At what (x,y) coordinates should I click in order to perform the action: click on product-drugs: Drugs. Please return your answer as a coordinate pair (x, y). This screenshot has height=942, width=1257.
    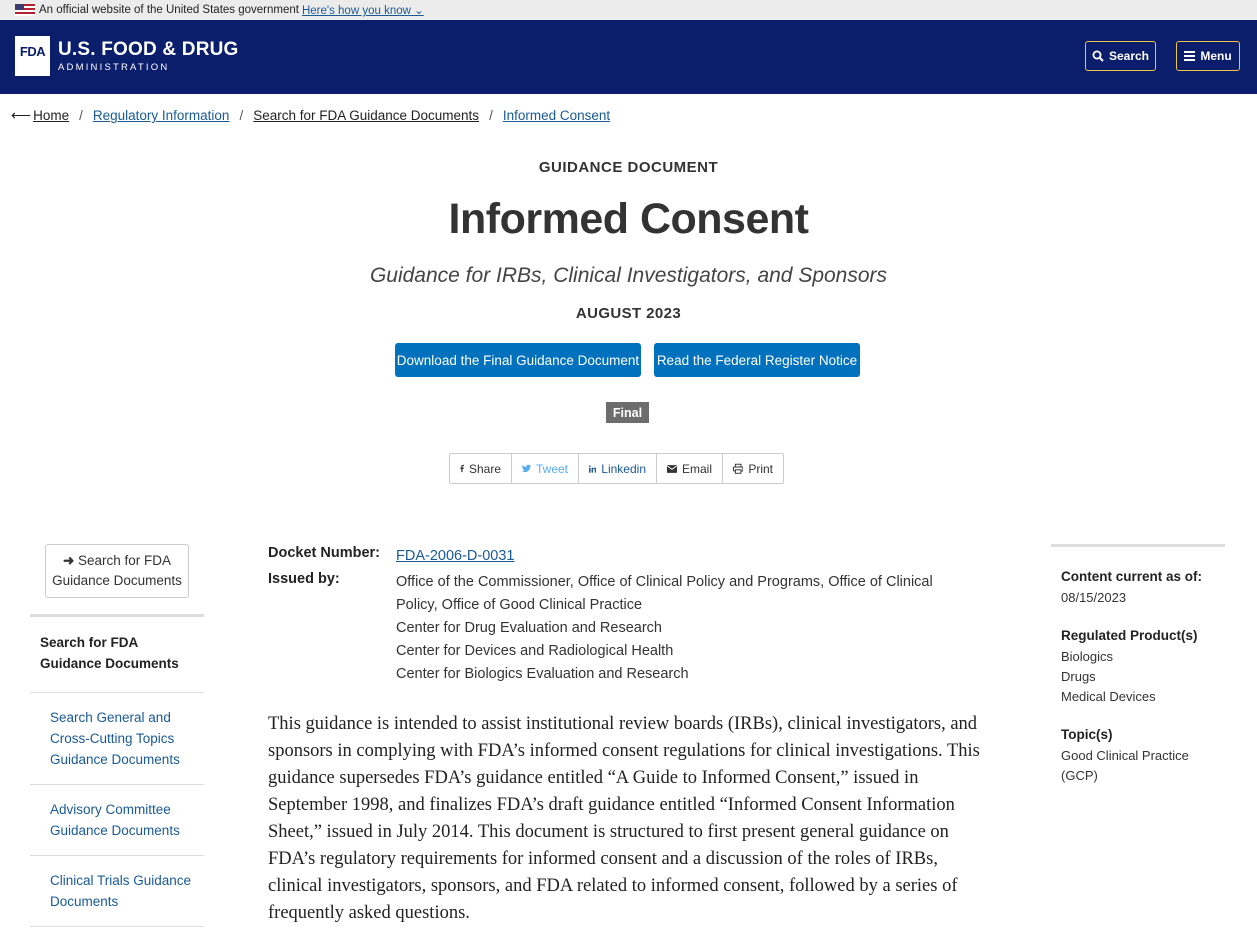
    Looking at the image, I should click on (1078, 676).